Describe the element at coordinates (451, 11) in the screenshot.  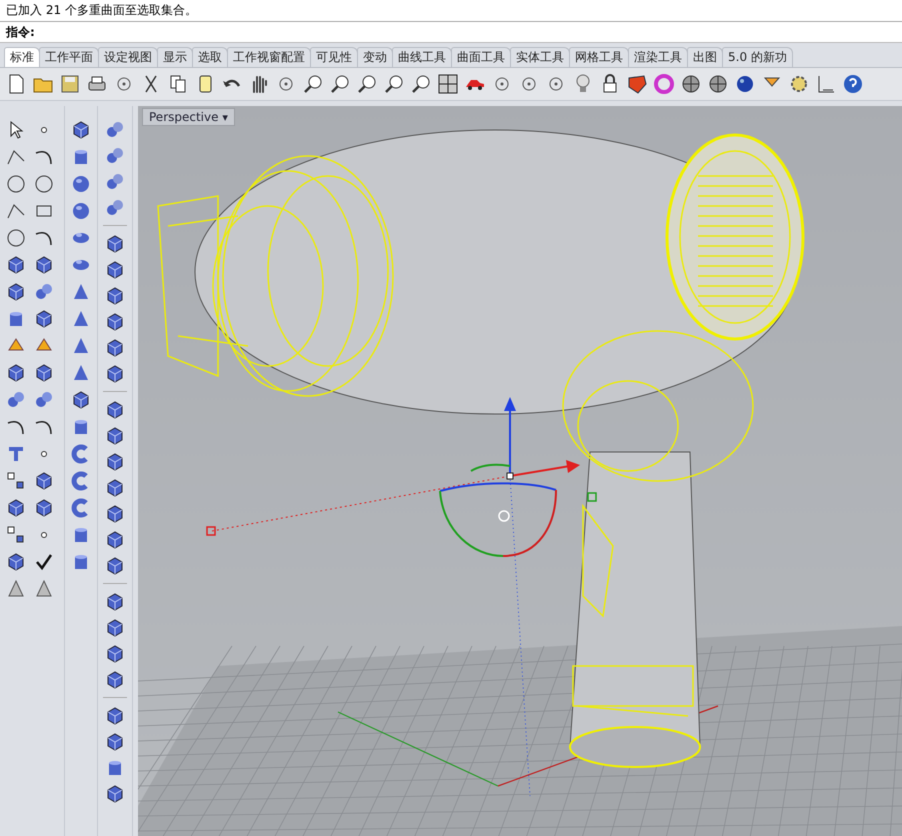
I see `command-history: 已加入 21 个多重曲面至选取集合。` at that location.